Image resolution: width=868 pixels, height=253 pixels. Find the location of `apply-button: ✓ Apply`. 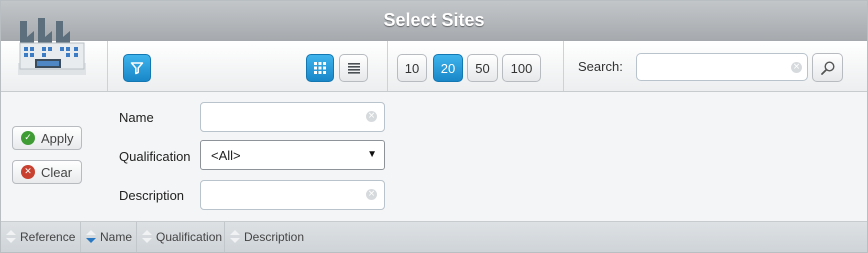

apply-button: ✓ Apply is located at coordinates (47, 138).